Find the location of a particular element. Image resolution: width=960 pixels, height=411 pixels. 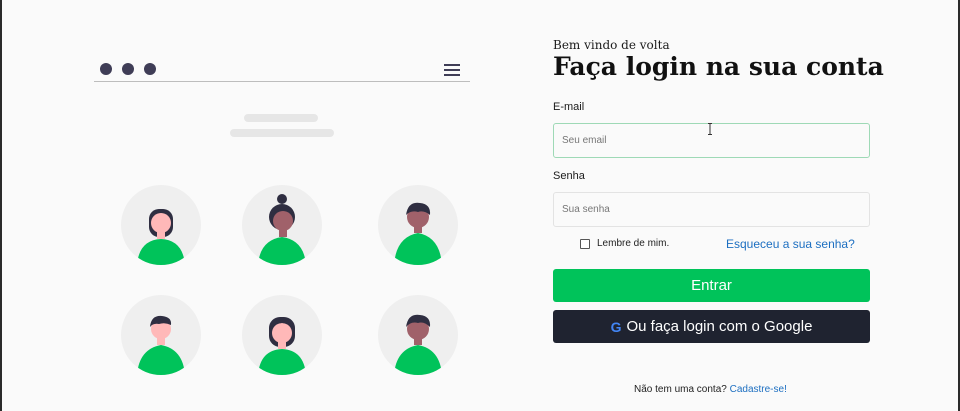

password-field is located at coordinates (711, 209).